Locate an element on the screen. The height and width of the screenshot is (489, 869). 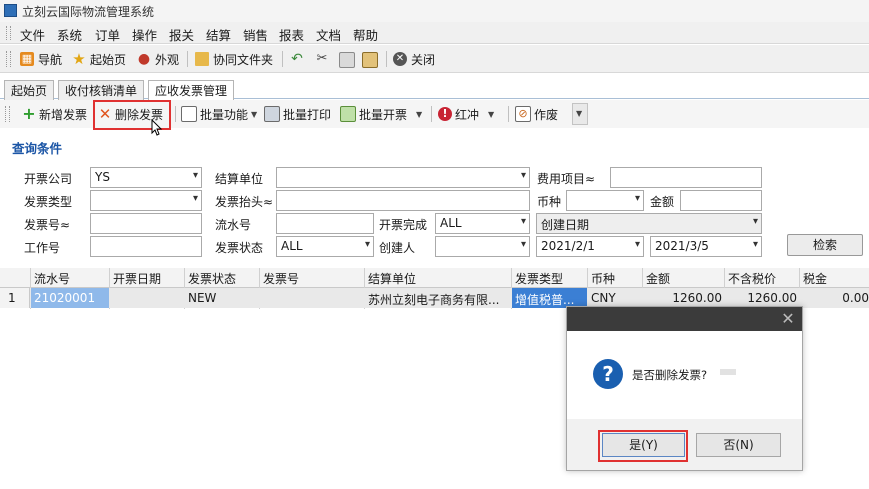
invoice-head-label: 发票抬头≈ is located at coordinates (244, 202).